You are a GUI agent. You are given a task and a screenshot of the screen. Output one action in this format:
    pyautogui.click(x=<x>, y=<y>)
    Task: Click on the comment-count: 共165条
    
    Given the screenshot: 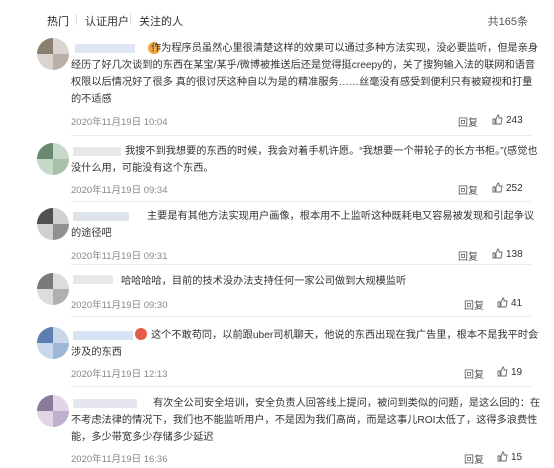 What is the action you would take?
    pyautogui.click(x=507, y=22)
    